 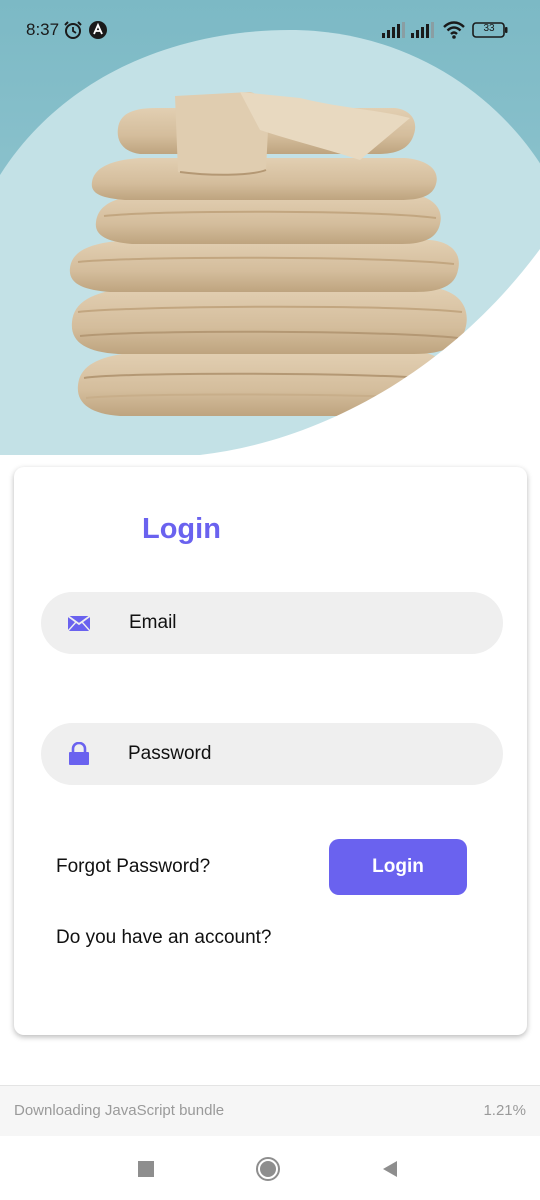 What do you see at coordinates (79, 756) in the screenshot?
I see `lock-icon` at bounding box center [79, 756].